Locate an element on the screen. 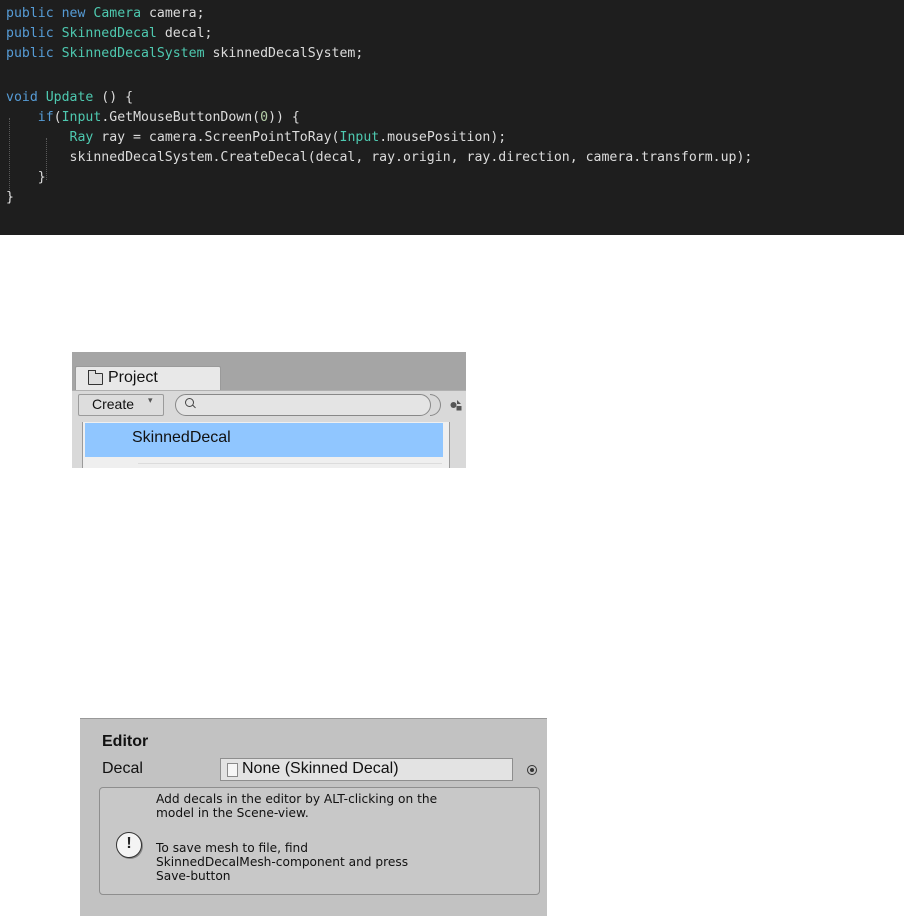 The height and width of the screenshot is (916, 904). decal-object-field: None (Skinned Decal) is located at coordinates (366, 769).